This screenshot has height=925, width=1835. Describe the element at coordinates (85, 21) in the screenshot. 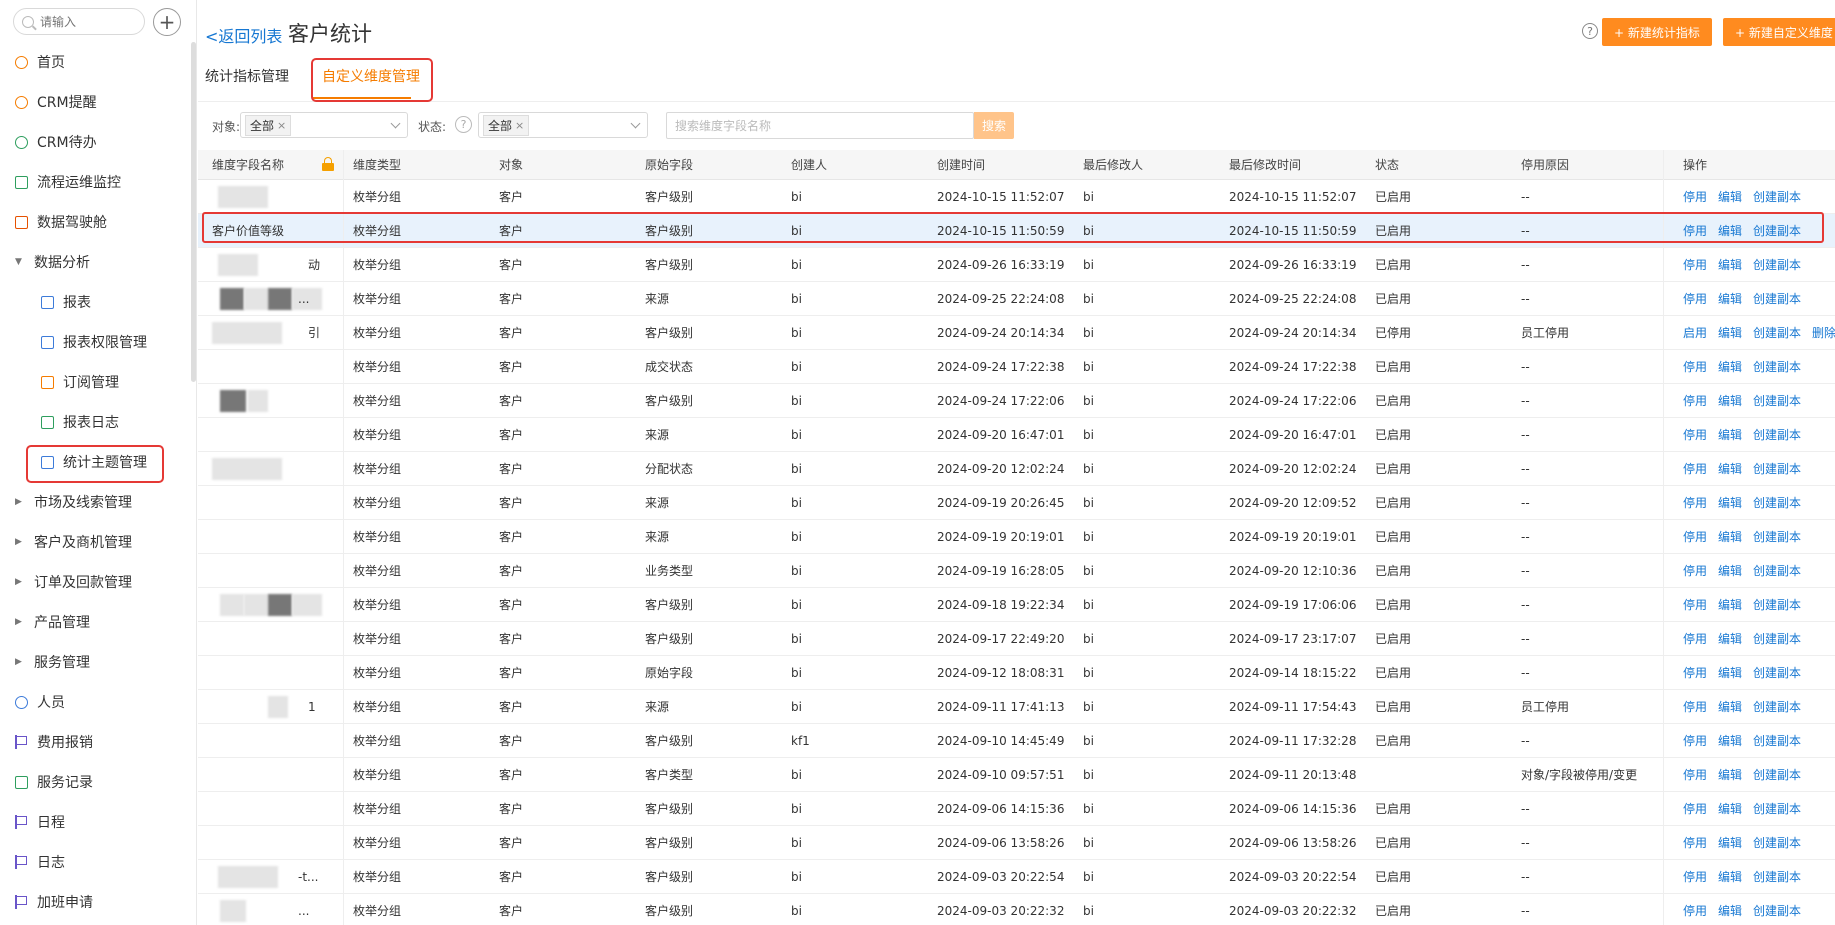

I see `sidebar-search-input` at that location.